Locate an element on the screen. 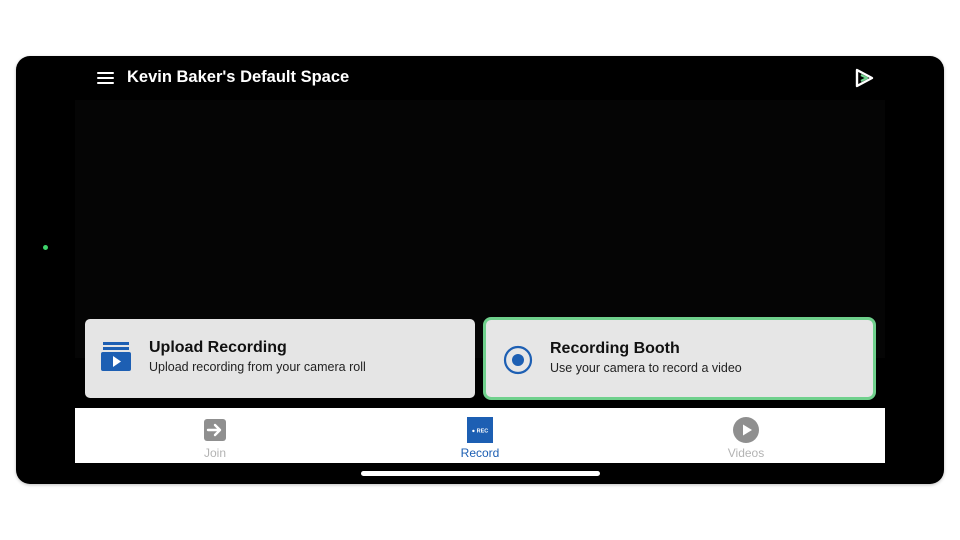 This screenshot has width=960, height=540. rec-badge-icon: ● REC is located at coordinates (480, 430).